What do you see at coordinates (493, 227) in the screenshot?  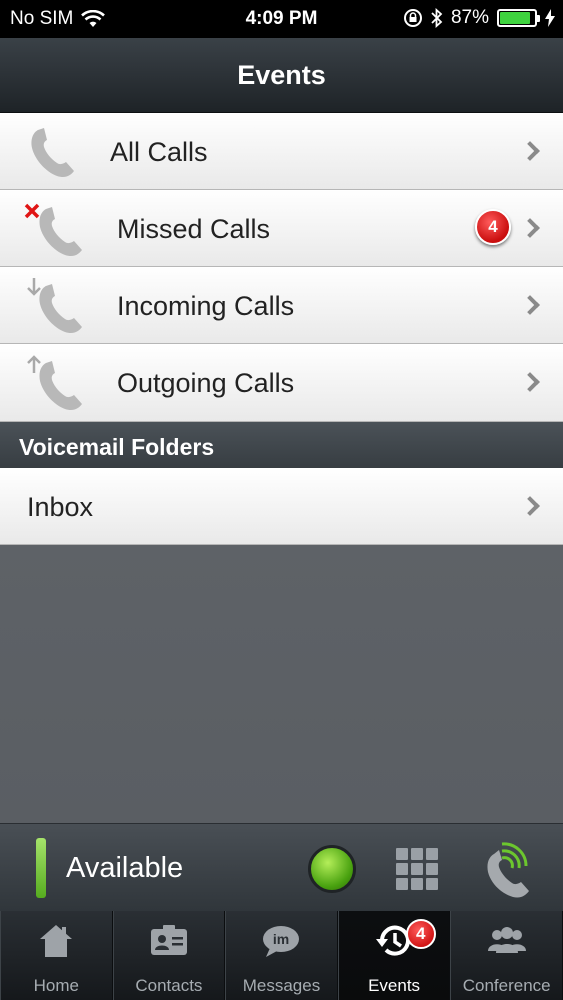 I see `missed-calls-badge: 4` at bounding box center [493, 227].